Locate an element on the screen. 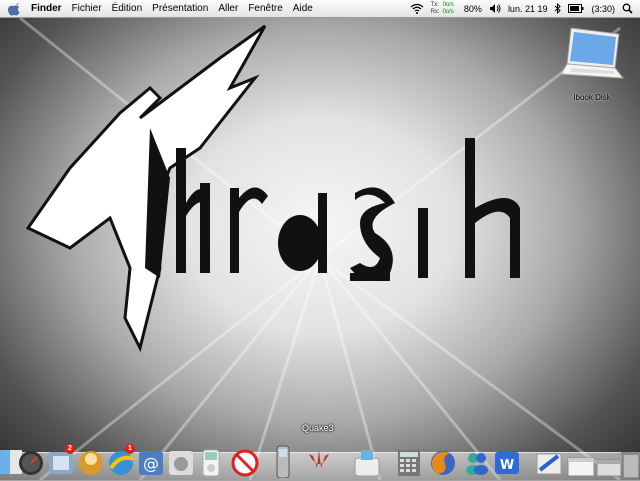 The width and height of the screenshot is (640, 481). menu-edition: Édition is located at coordinates (127, 9).